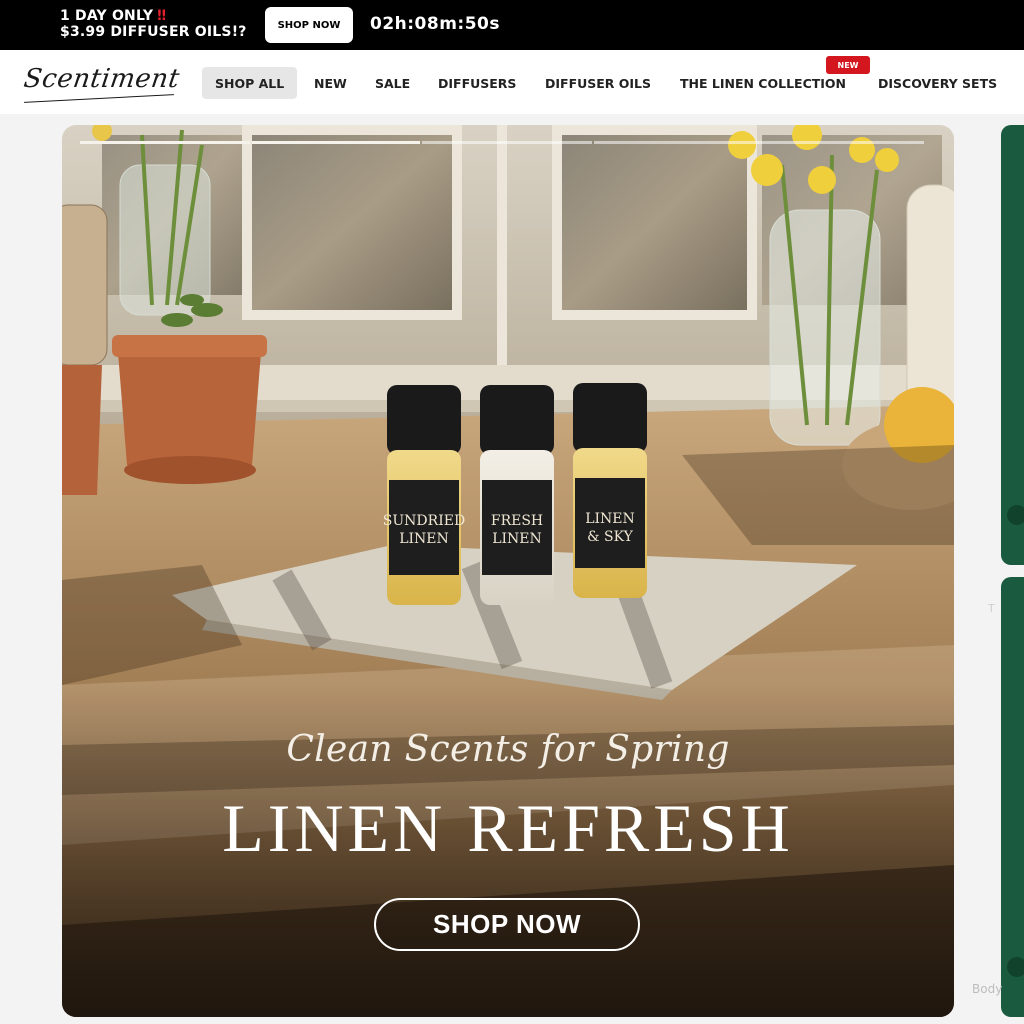  I want to click on hero-headline: LINEN REFRESH, so click(508, 828).